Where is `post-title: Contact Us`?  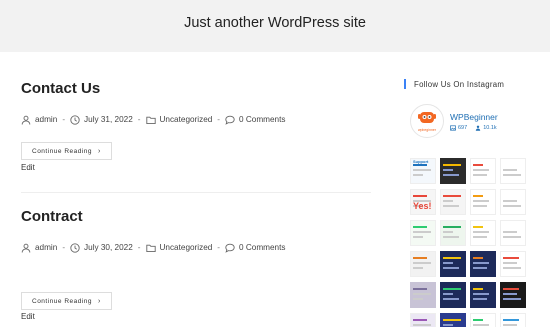 post-title: Contact Us is located at coordinates (196, 89).